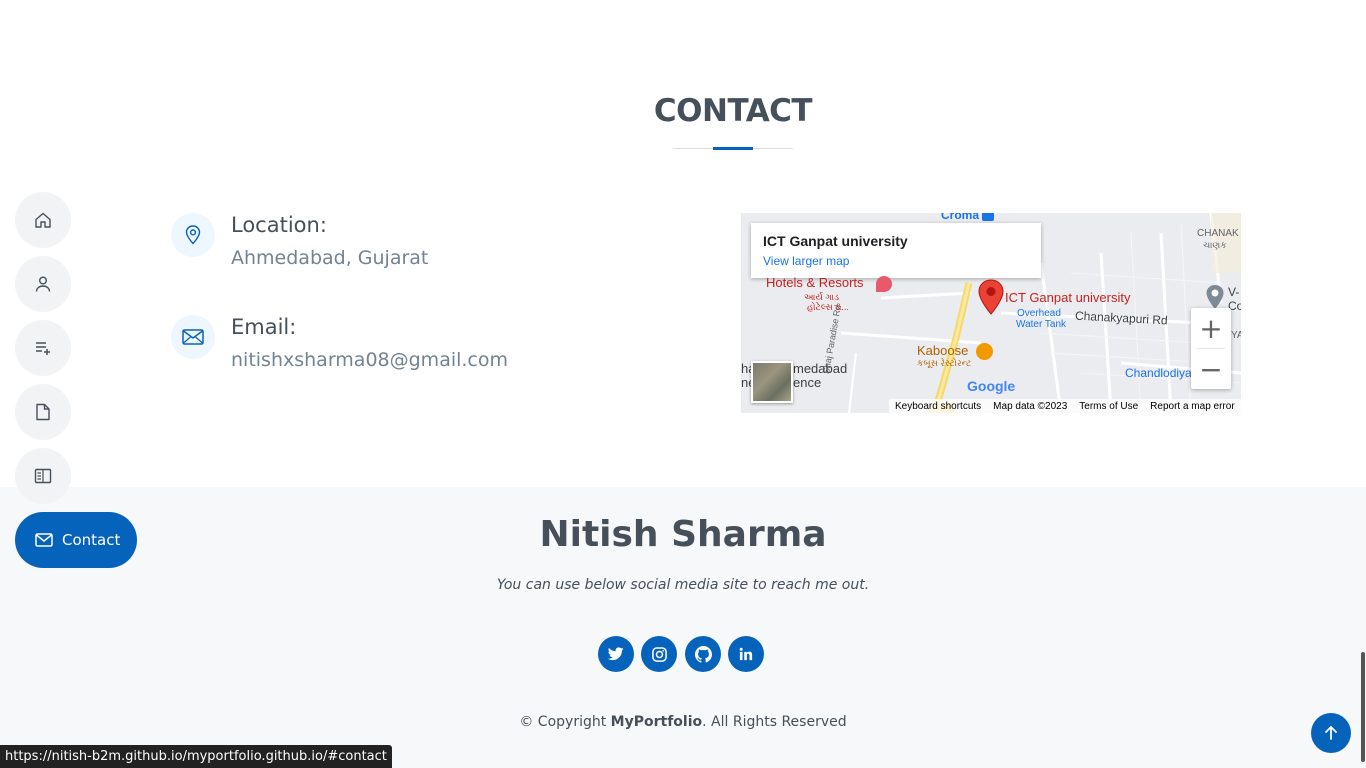  I want to click on nav-services-button, so click(43, 476).